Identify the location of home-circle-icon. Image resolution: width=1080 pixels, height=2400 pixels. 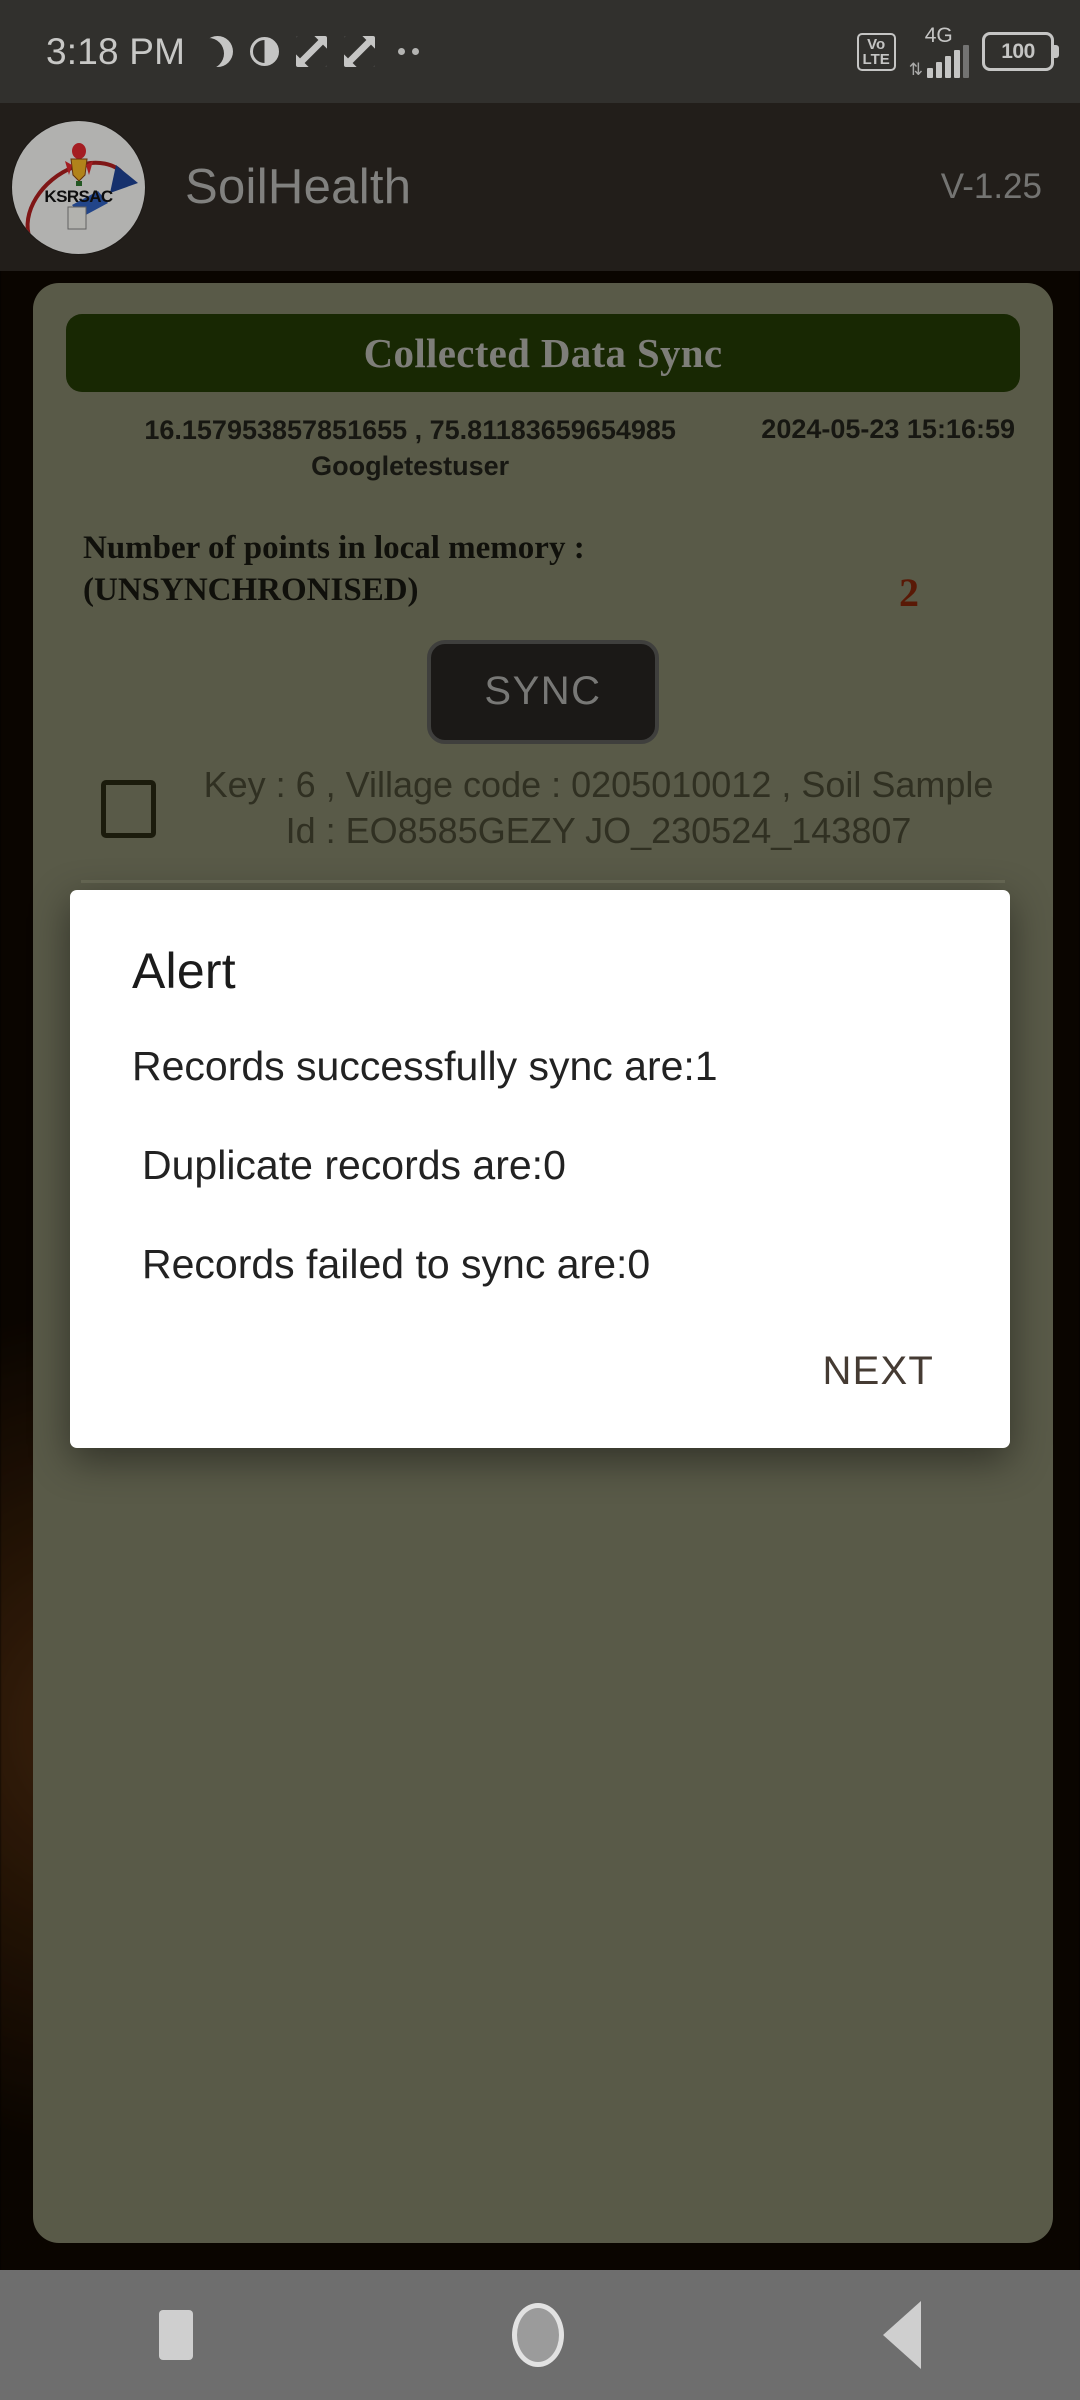
(537, 2335).